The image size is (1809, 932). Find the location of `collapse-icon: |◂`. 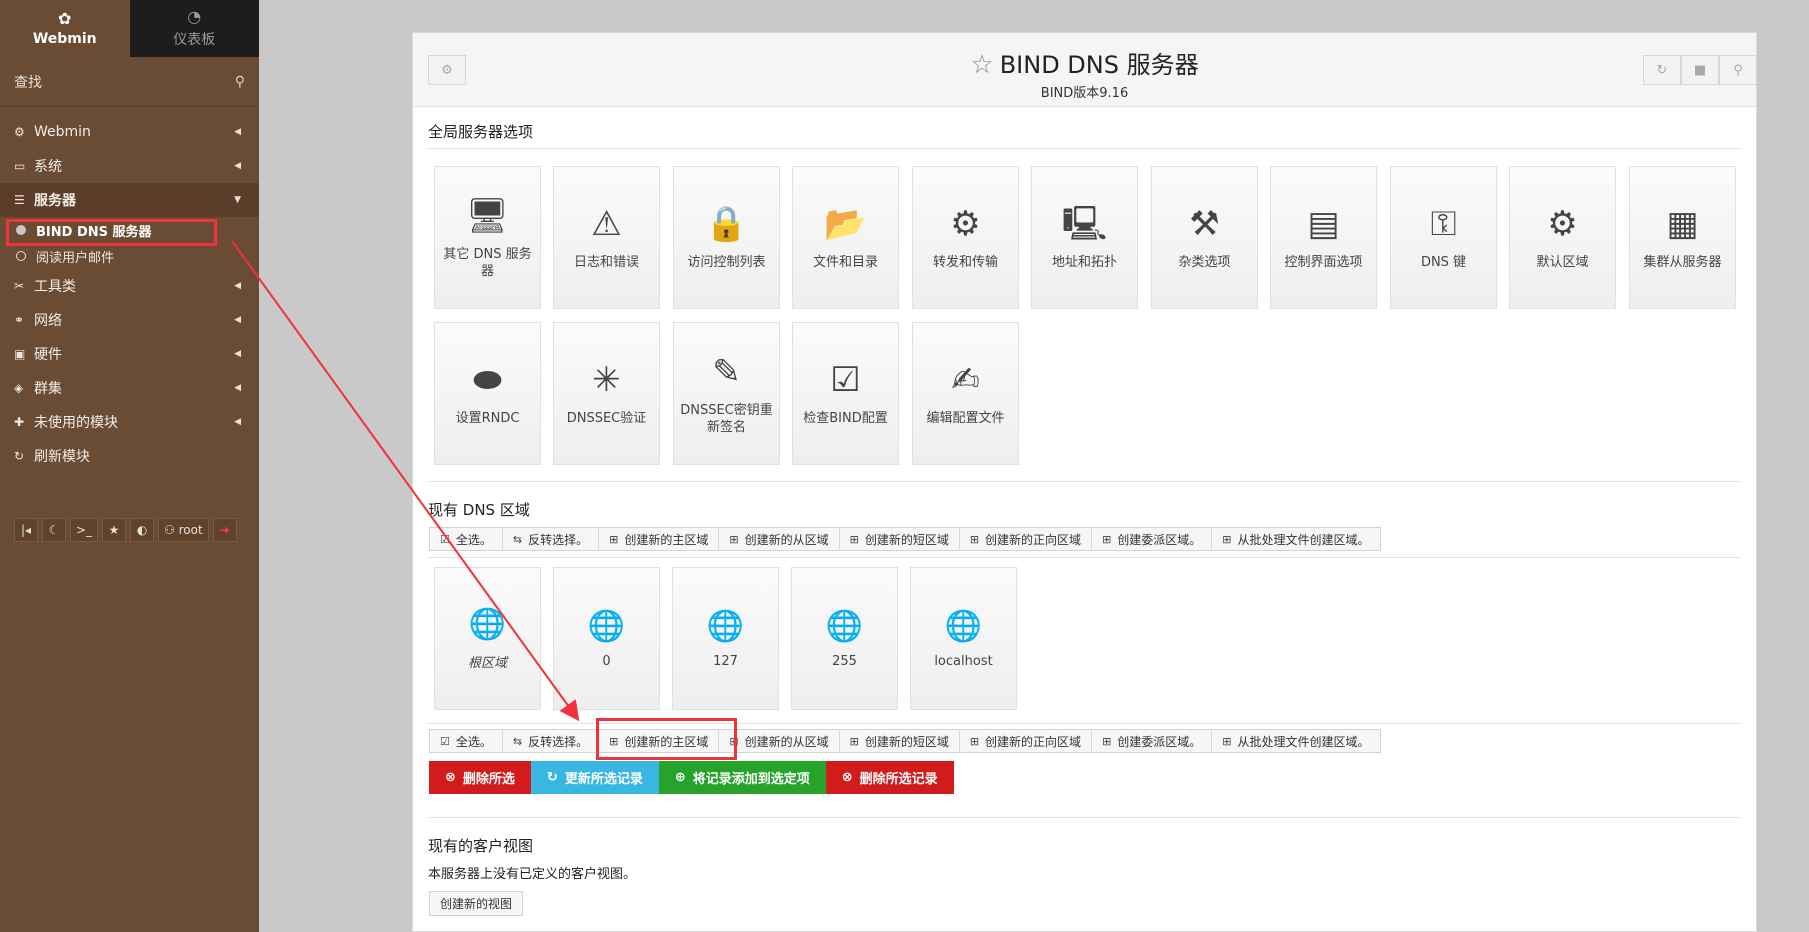

collapse-icon: |◂ is located at coordinates (26, 530).